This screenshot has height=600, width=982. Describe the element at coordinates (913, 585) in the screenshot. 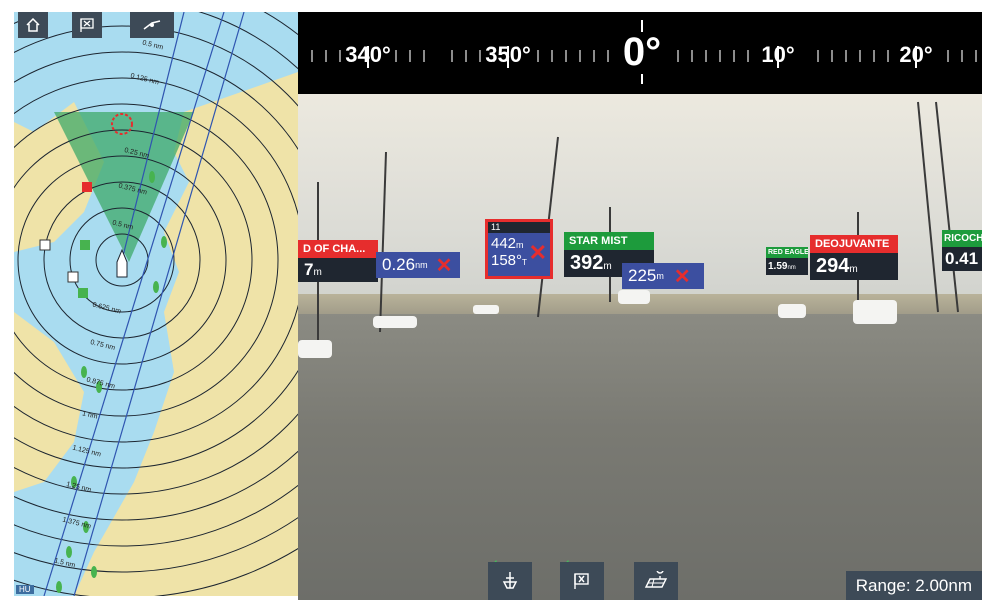

I see `range-readout: Range: 2.00nm` at that location.